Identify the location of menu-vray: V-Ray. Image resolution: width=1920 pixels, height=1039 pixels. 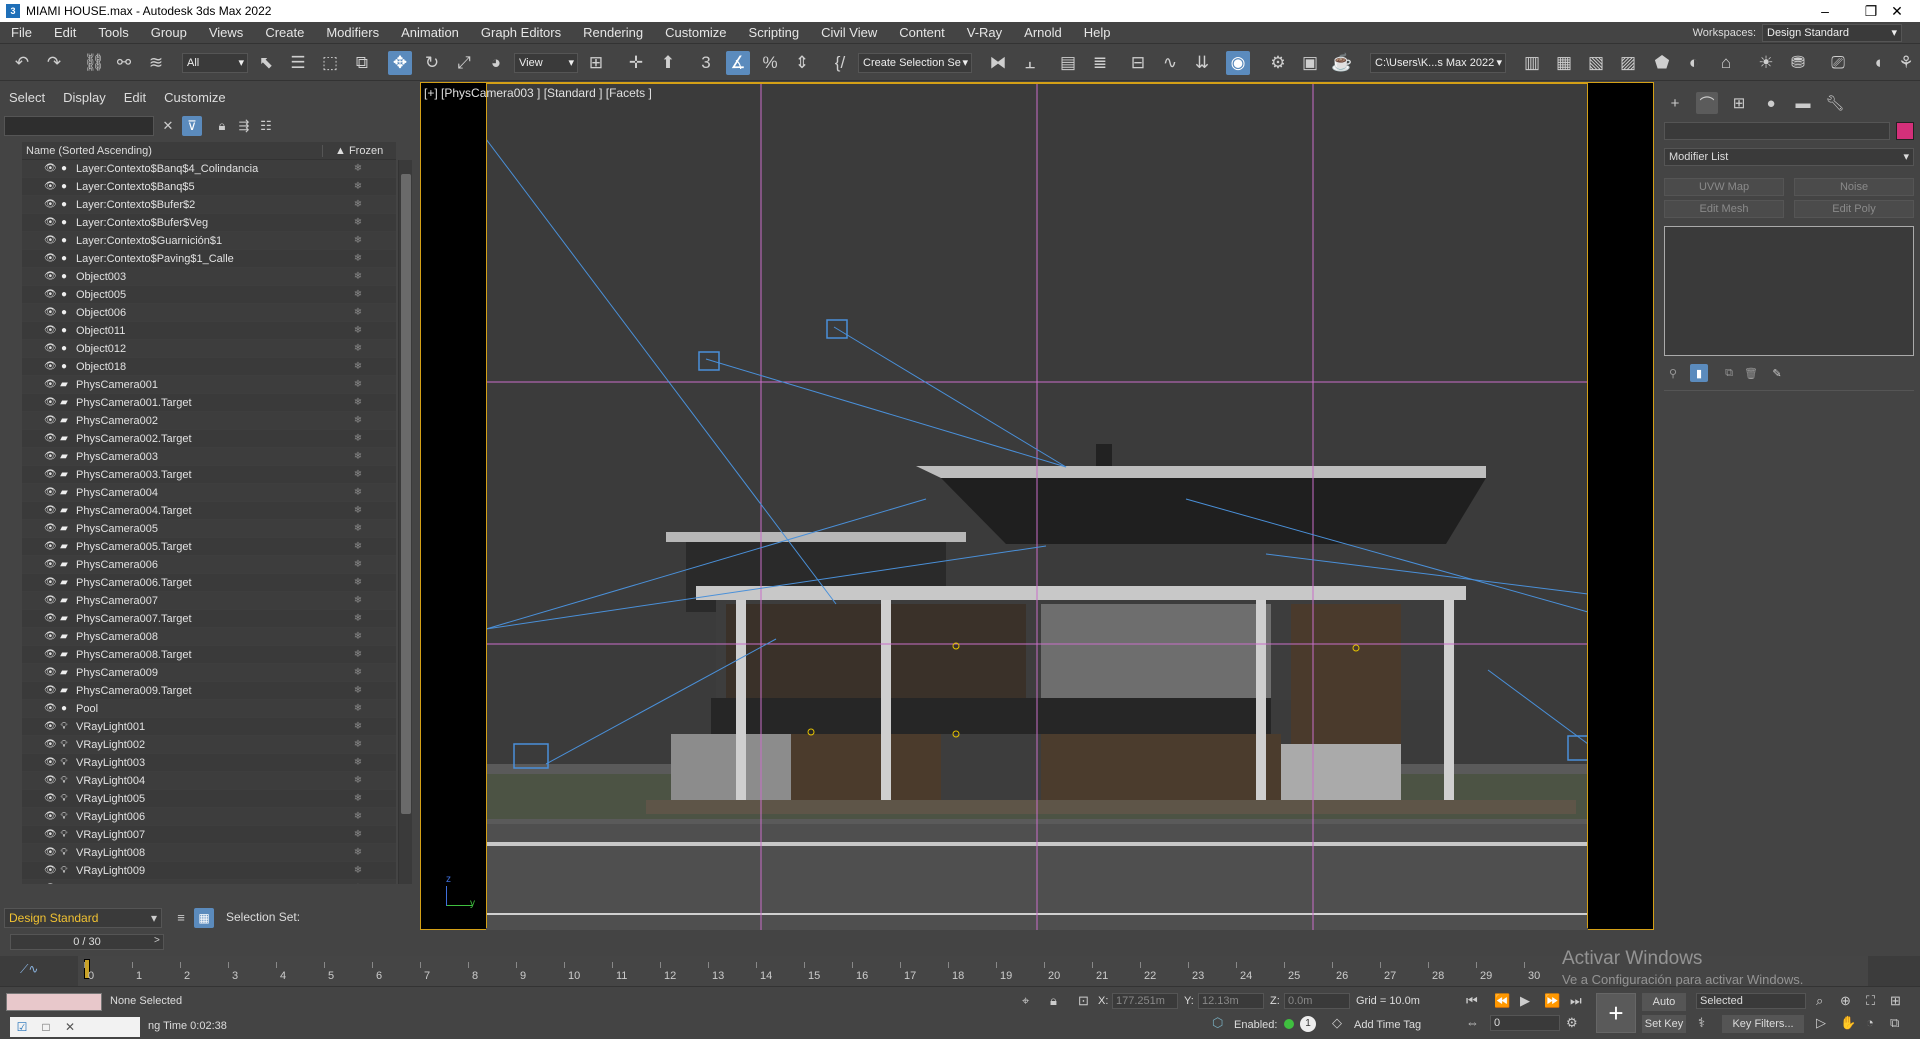
(984, 33).